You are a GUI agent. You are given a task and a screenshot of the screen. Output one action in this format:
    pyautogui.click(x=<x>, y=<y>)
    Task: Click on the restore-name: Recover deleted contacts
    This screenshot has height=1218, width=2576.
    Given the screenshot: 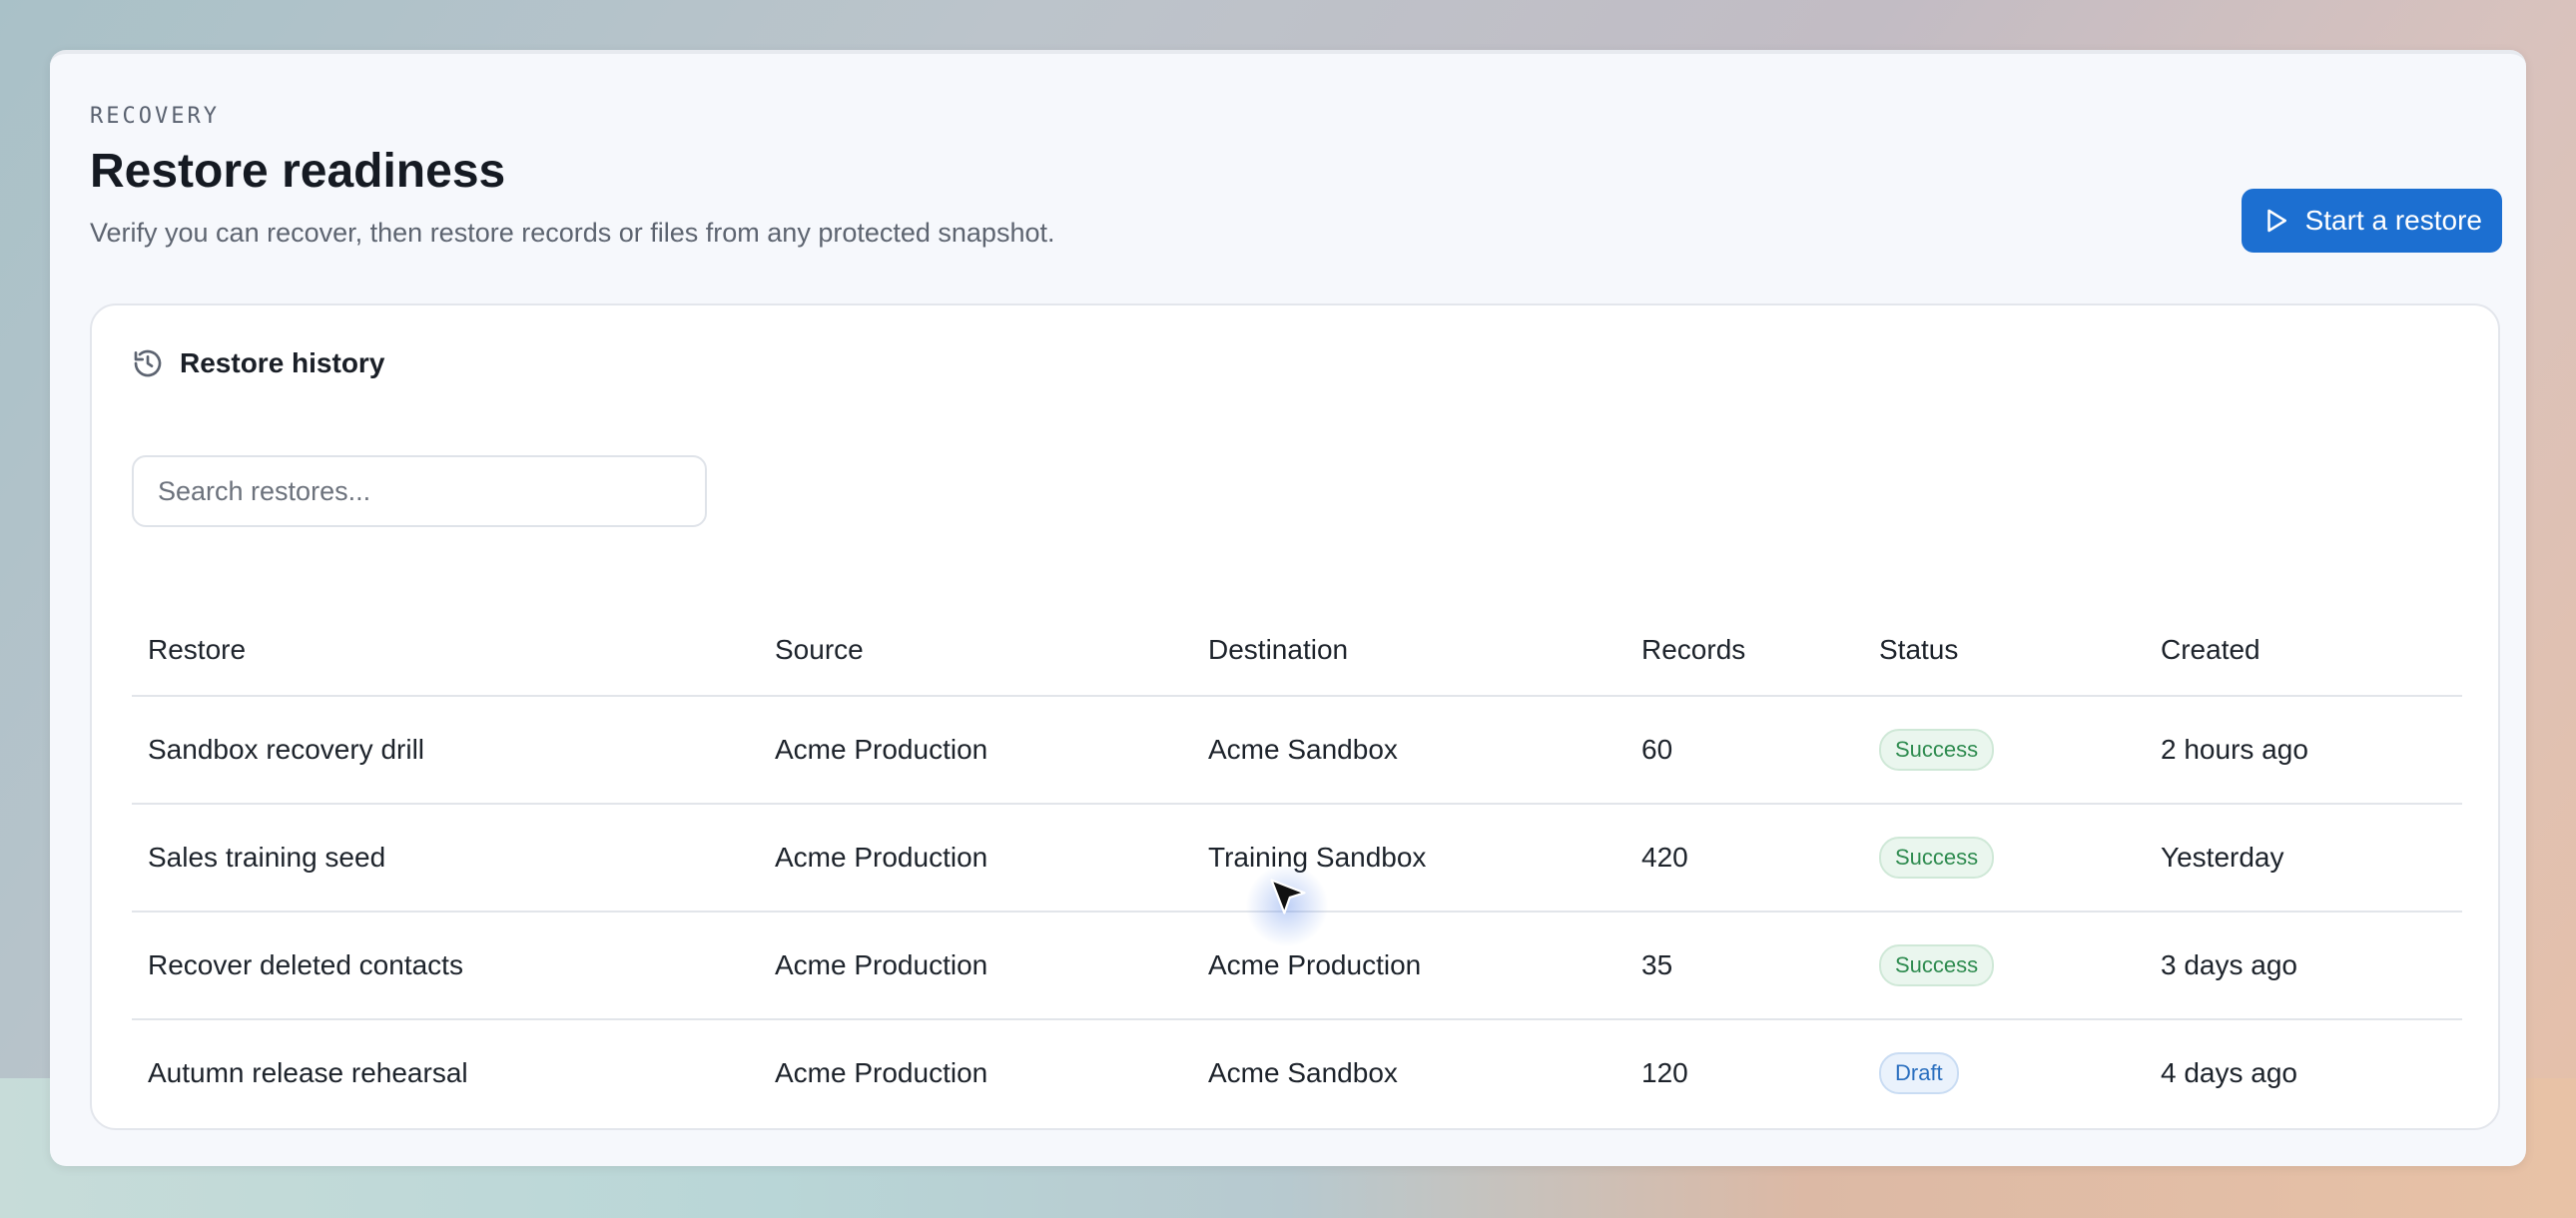 What is the action you would take?
    pyautogui.click(x=461, y=965)
    